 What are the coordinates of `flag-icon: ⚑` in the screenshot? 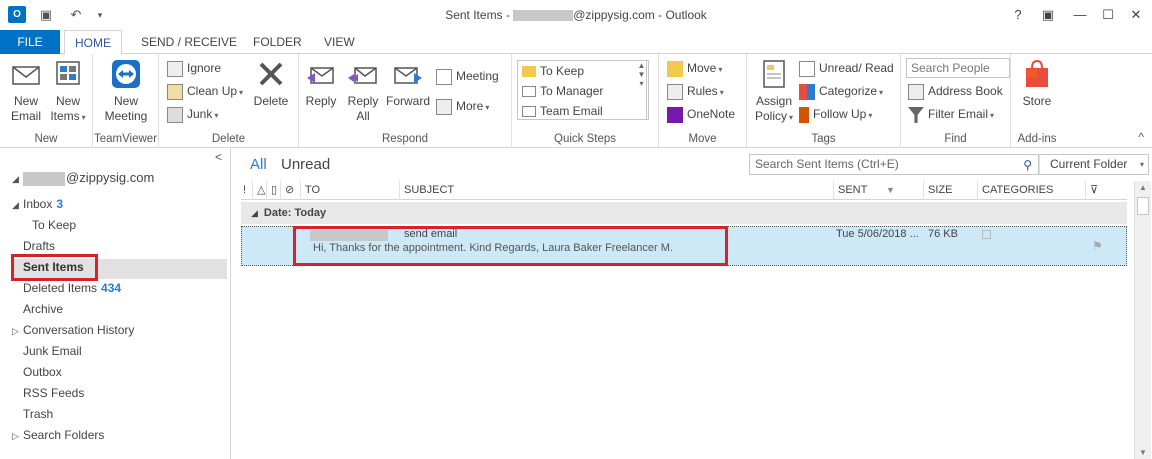 It's located at (1097, 246).